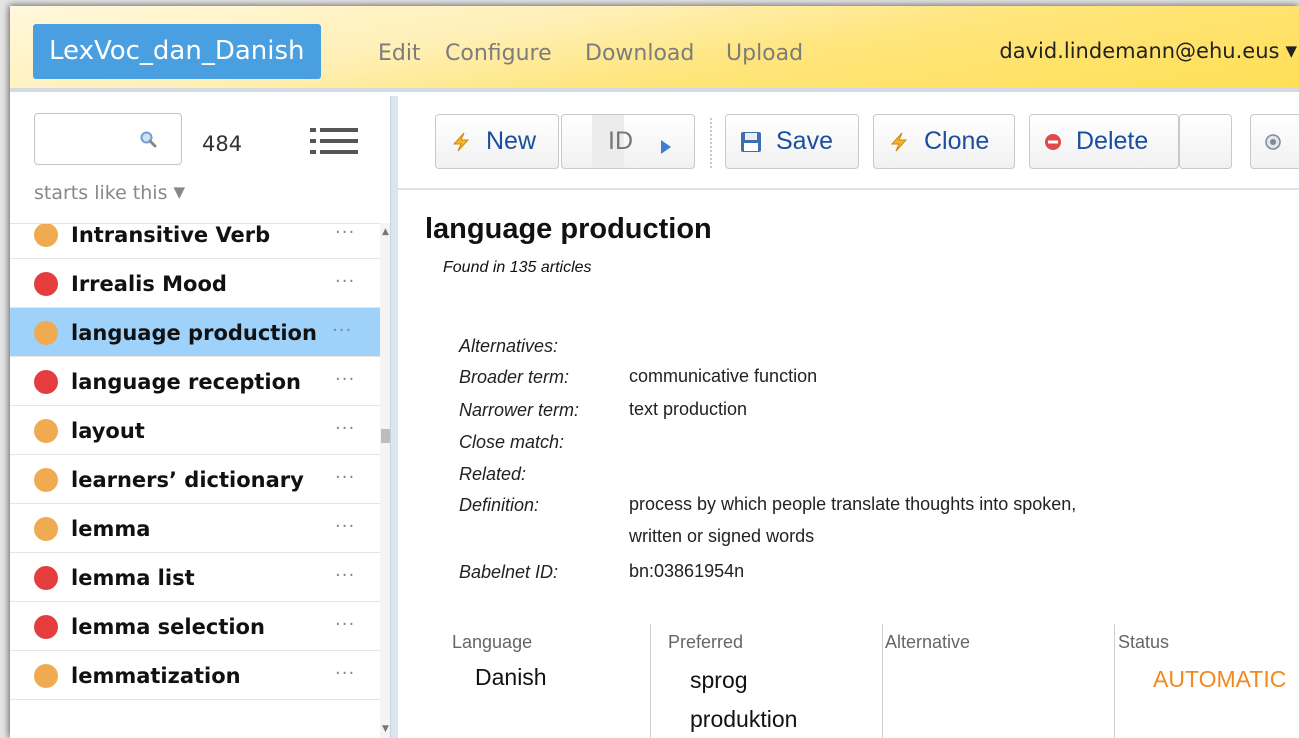 The height and width of the screenshot is (738, 1299). Describe the element at coordinates (512, 442) in the screenshot. I see `close-match-label: Close match:` at that location.